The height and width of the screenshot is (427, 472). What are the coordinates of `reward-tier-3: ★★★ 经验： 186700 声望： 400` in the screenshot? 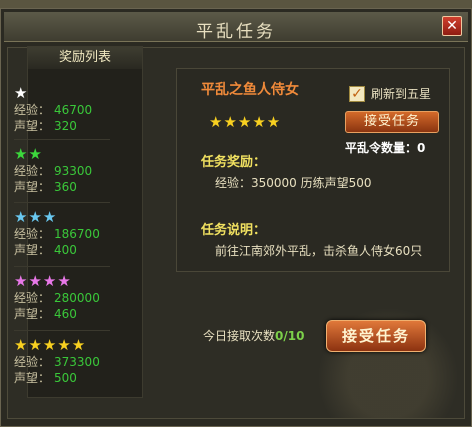 It's located at (62, 234).